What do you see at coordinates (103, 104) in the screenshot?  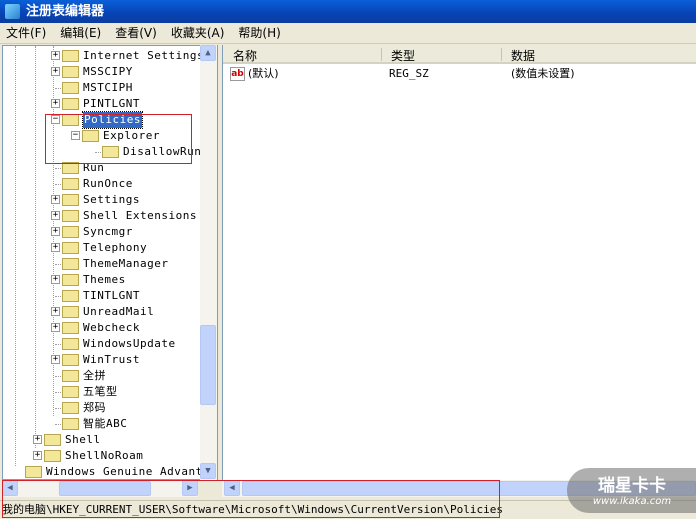 I see `tree-item: + PINTLGNT` at bounding box center [103, 104].